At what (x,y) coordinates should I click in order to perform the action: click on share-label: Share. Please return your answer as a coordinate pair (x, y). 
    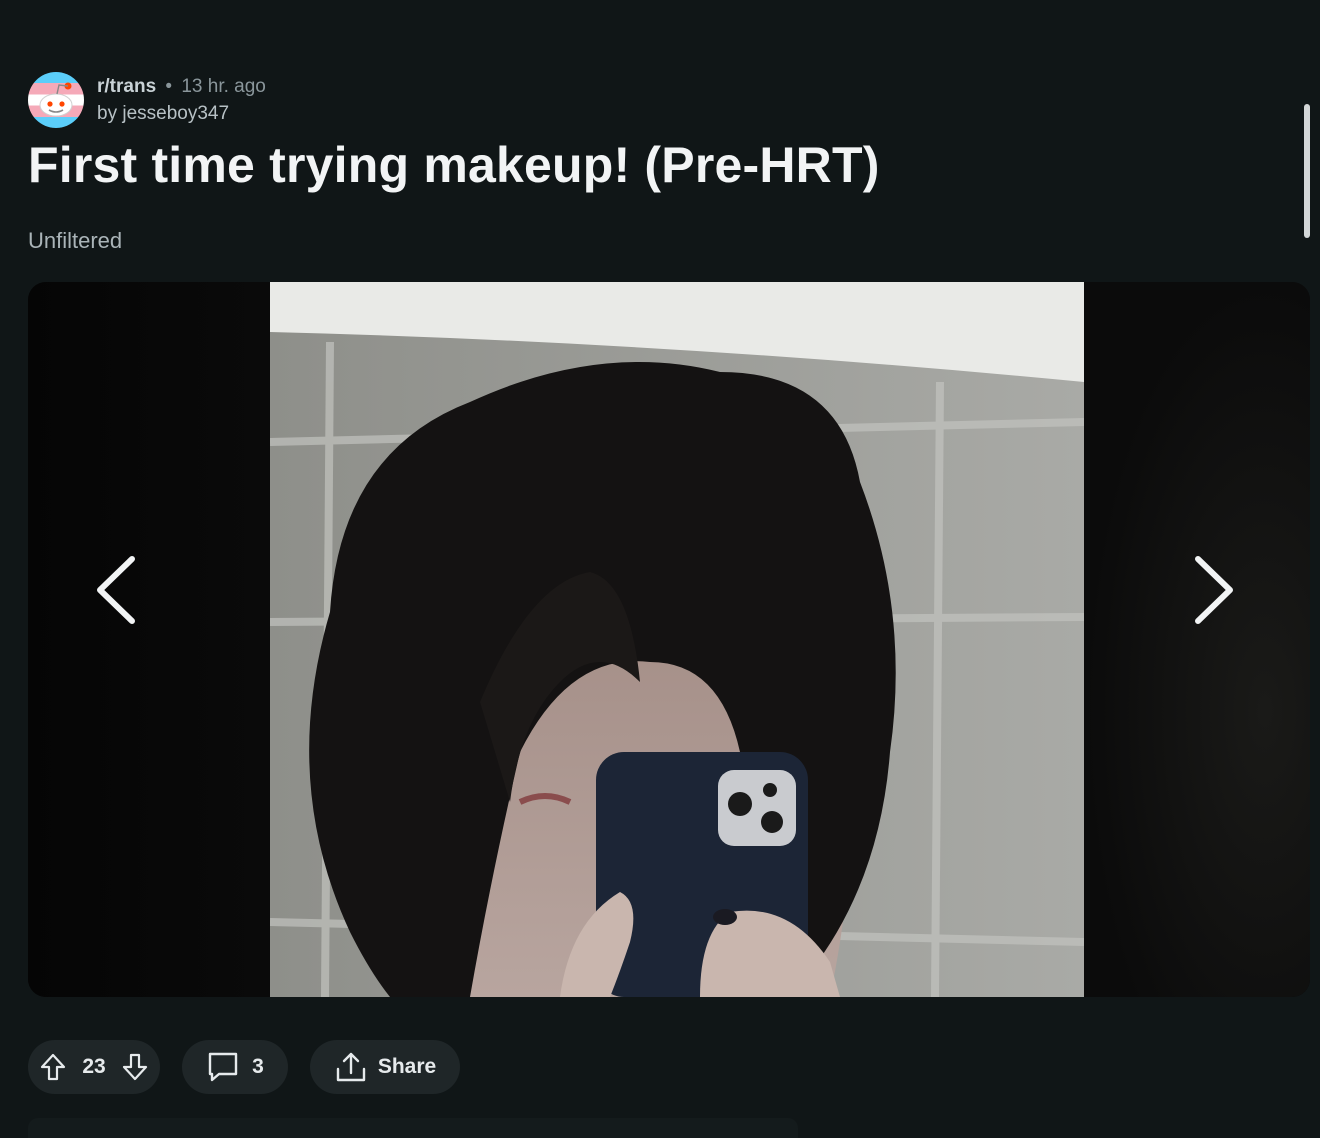
    Looking at the image, I should click on (407, 1066).